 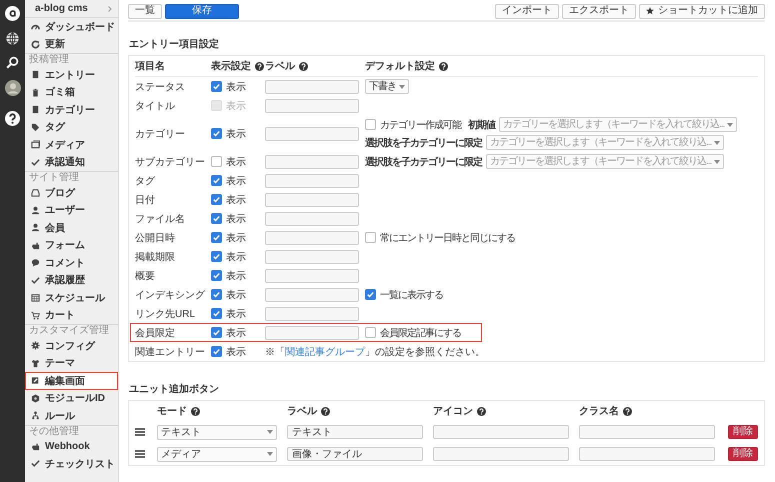 What do you see at coordinates (155, 238) in the screenshot?
I see `field-name: 公開日時` at bounding box center [155, 238].